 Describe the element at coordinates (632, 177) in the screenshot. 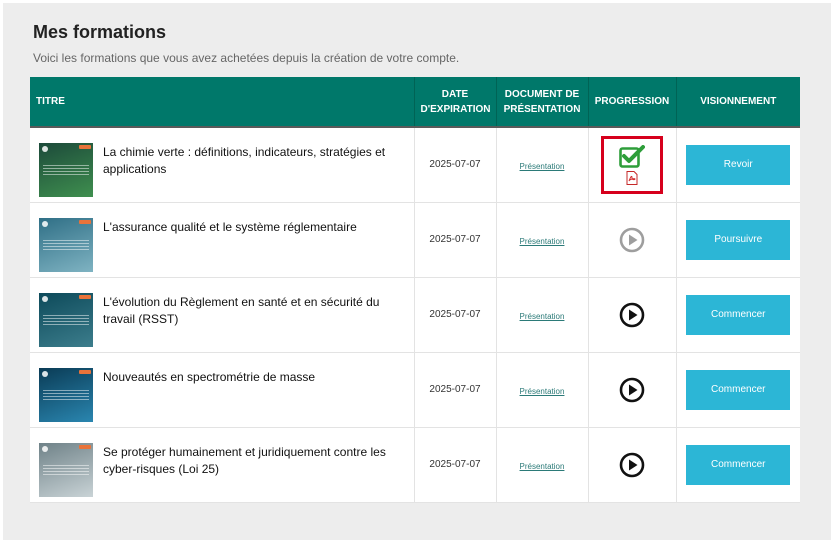

I see `pdf-icon` at that location.